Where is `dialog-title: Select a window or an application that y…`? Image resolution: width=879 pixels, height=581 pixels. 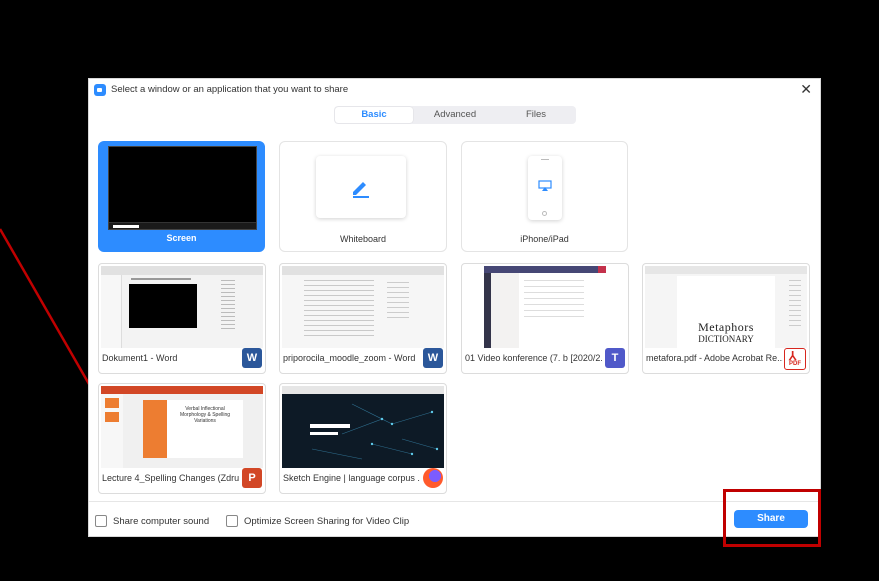 dialog-title: Select a window or an application that y… is located at coordinates (230, 89).